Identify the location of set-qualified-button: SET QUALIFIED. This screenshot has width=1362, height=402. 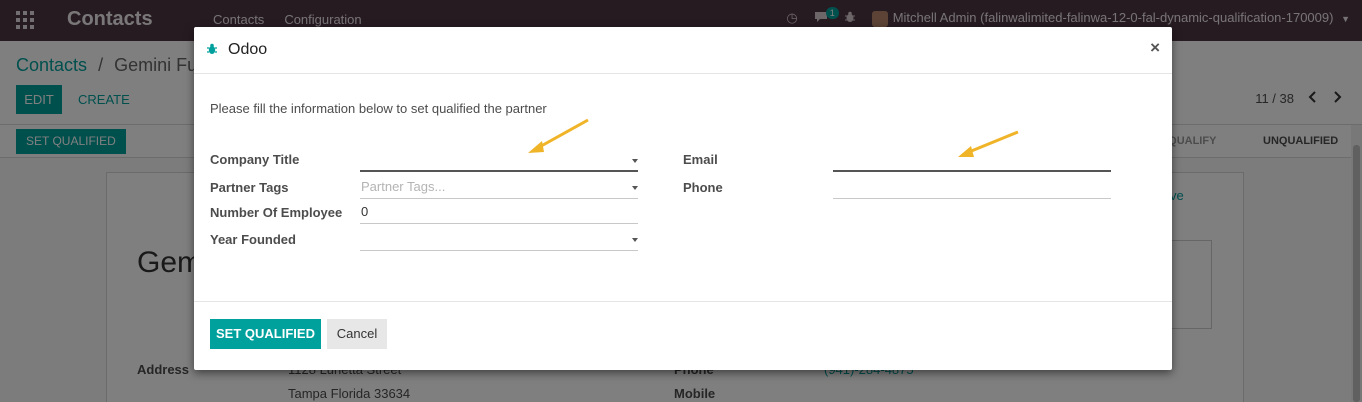
(265, 334).